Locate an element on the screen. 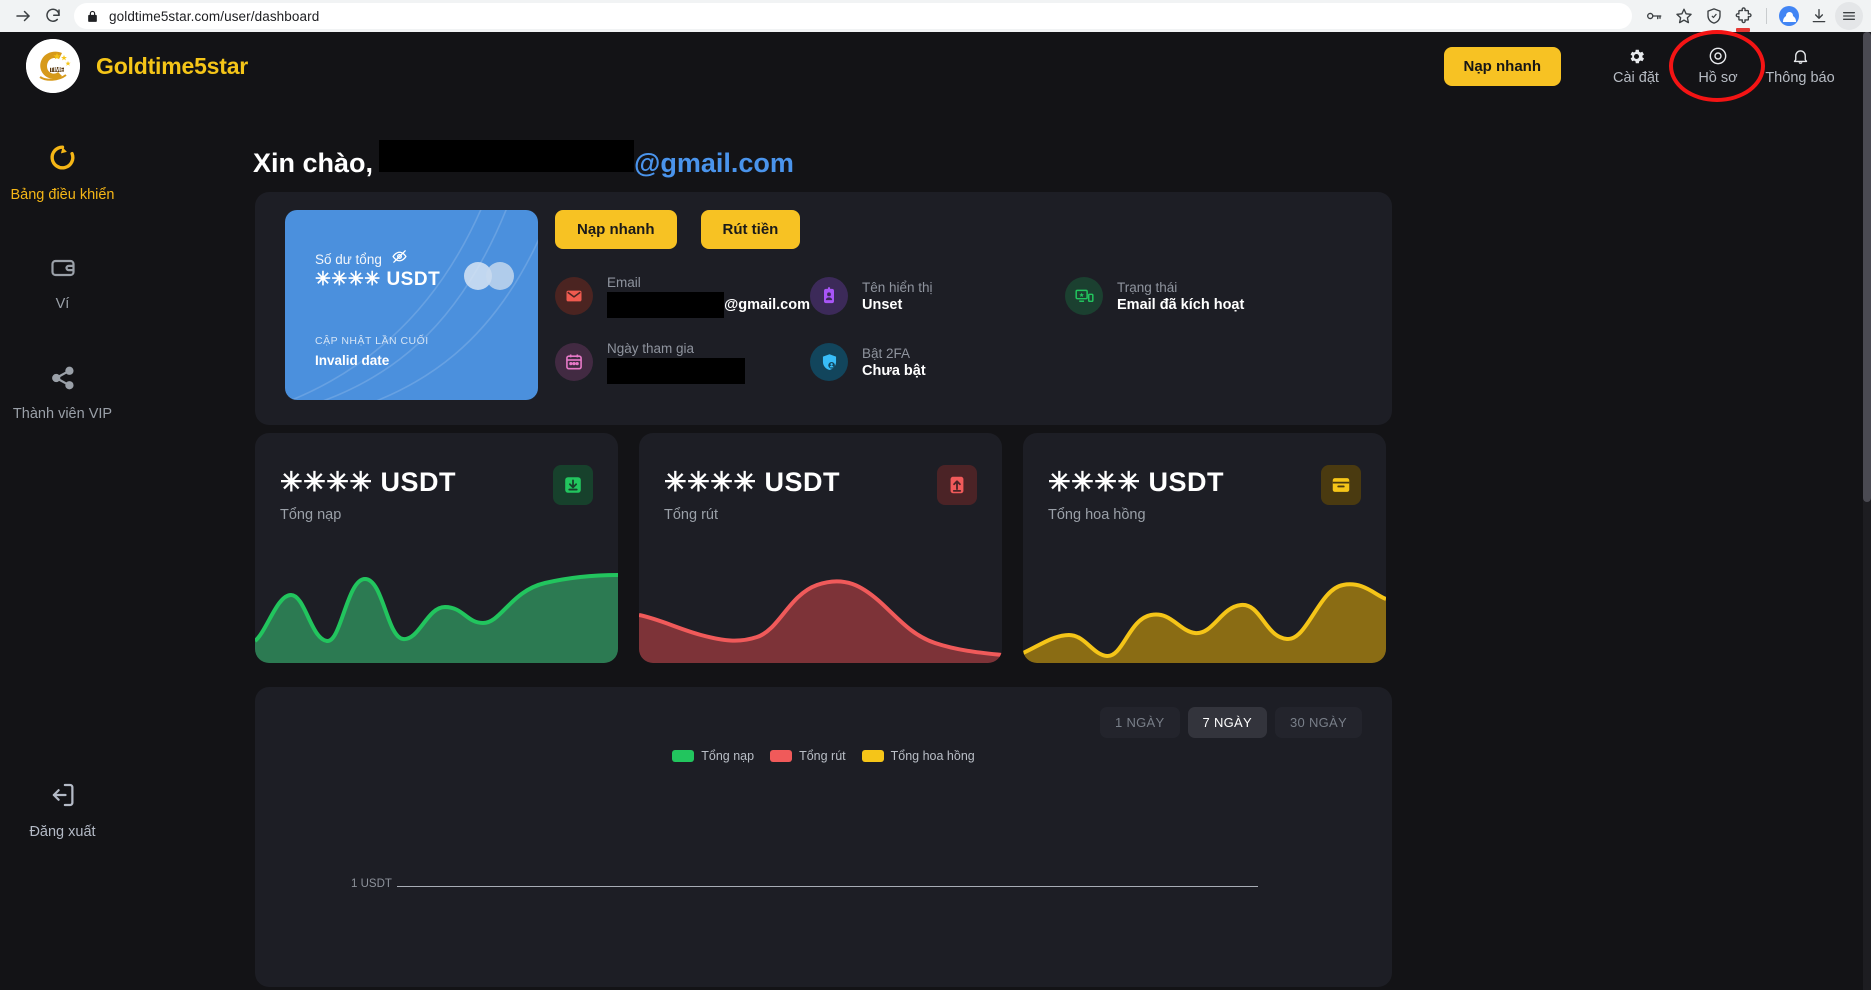 The height and width of the screenshot is (990, 1871). sparkline-withdraw is located at coordinates (820, 621).